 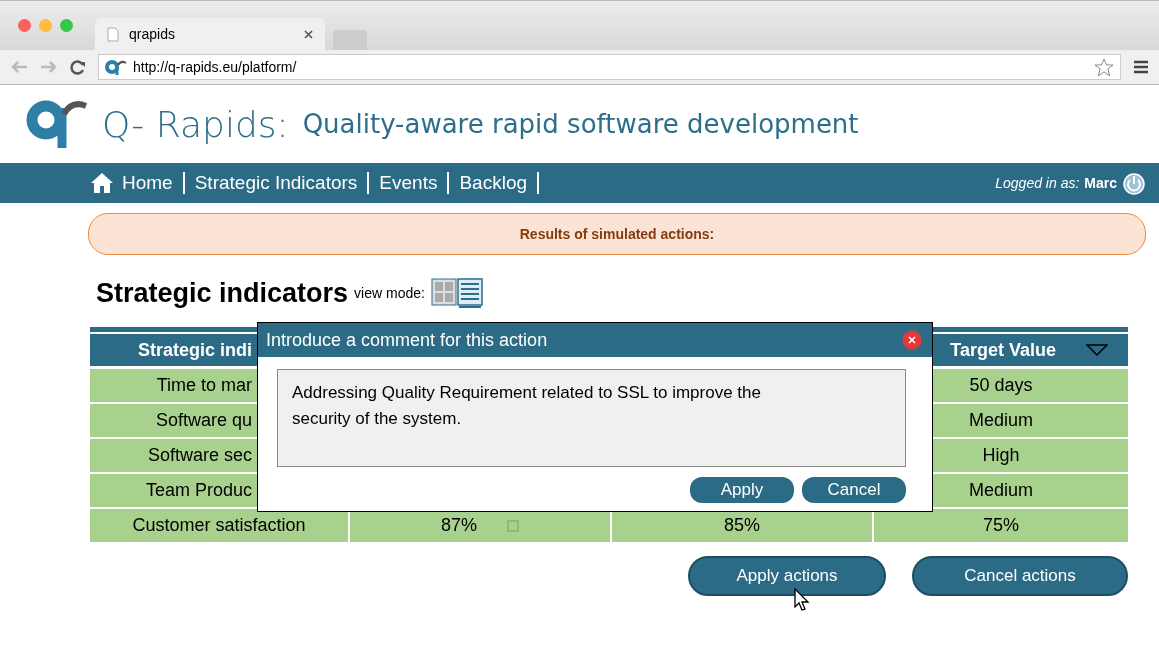 I want to click on table-cell: 75%, so click(x=1001, y=525).